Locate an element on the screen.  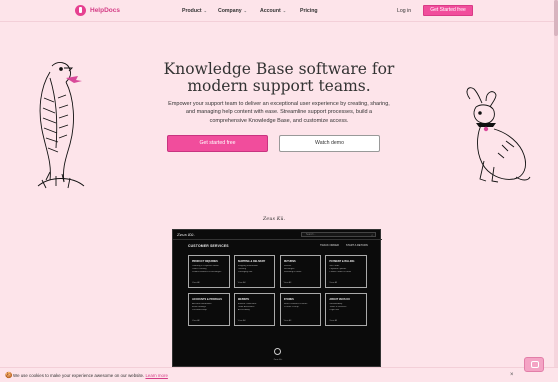
falcon-illustration is located at coordinates (61, 125).